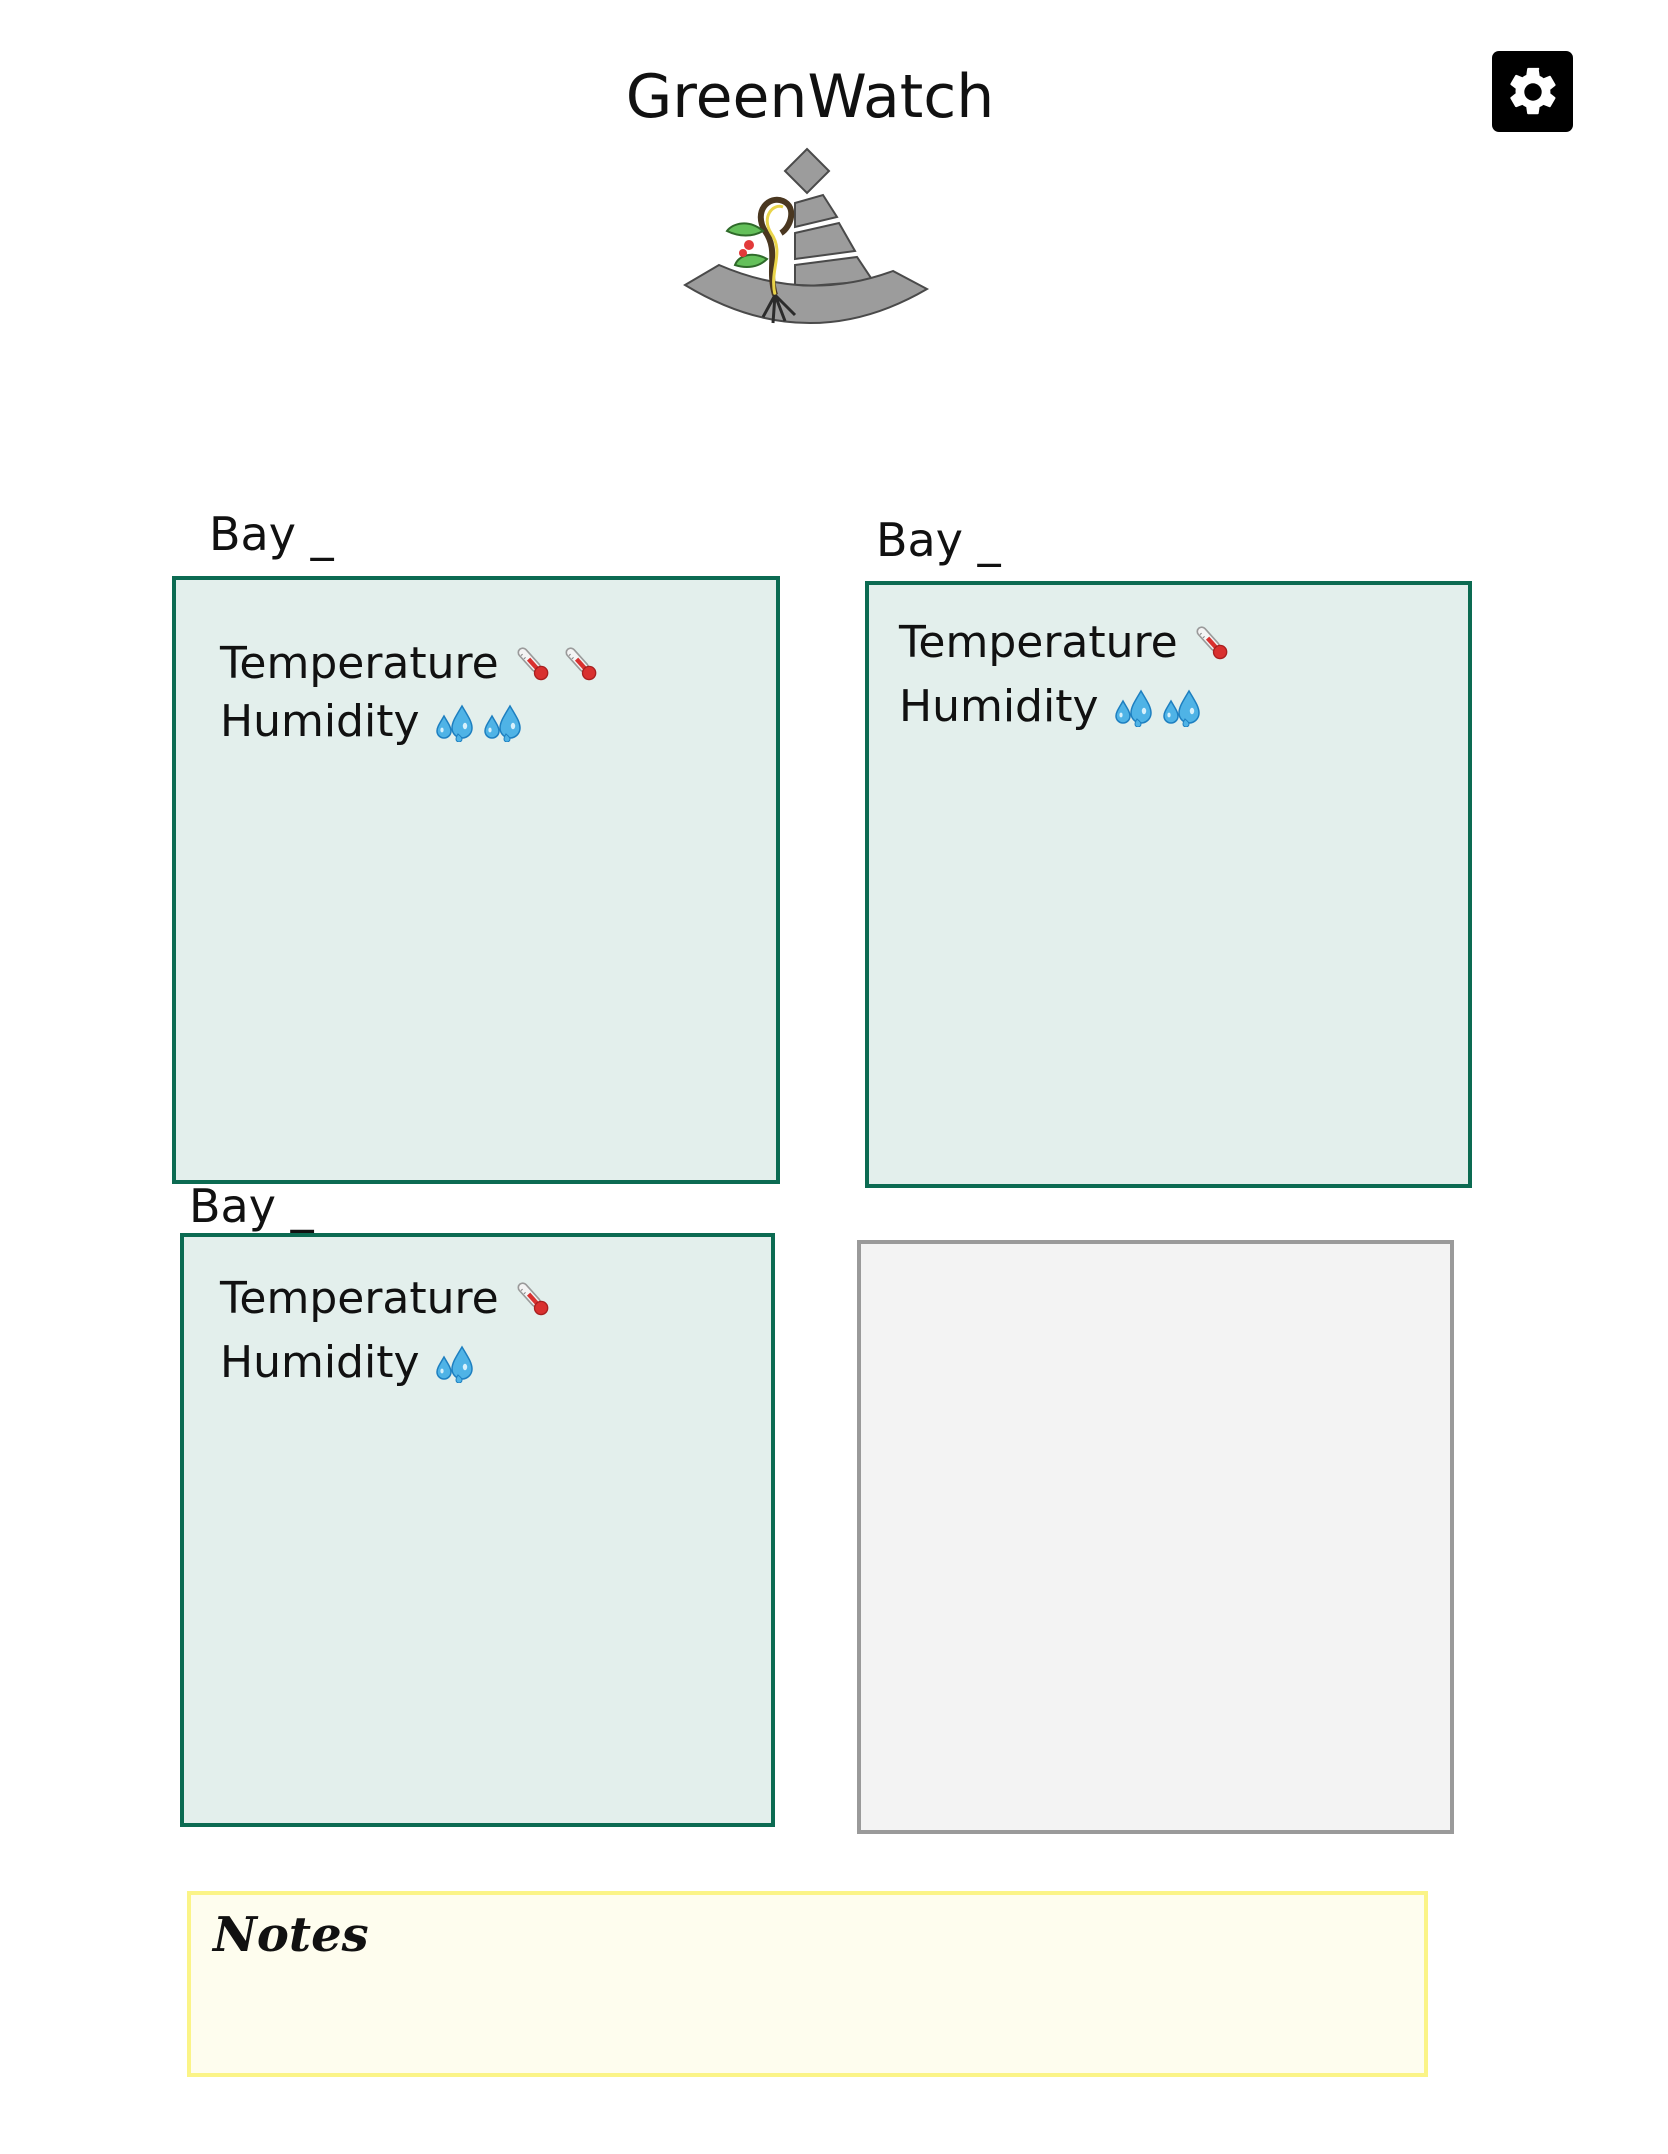  I want to click on greenwatch-logo, so click(806, 235).